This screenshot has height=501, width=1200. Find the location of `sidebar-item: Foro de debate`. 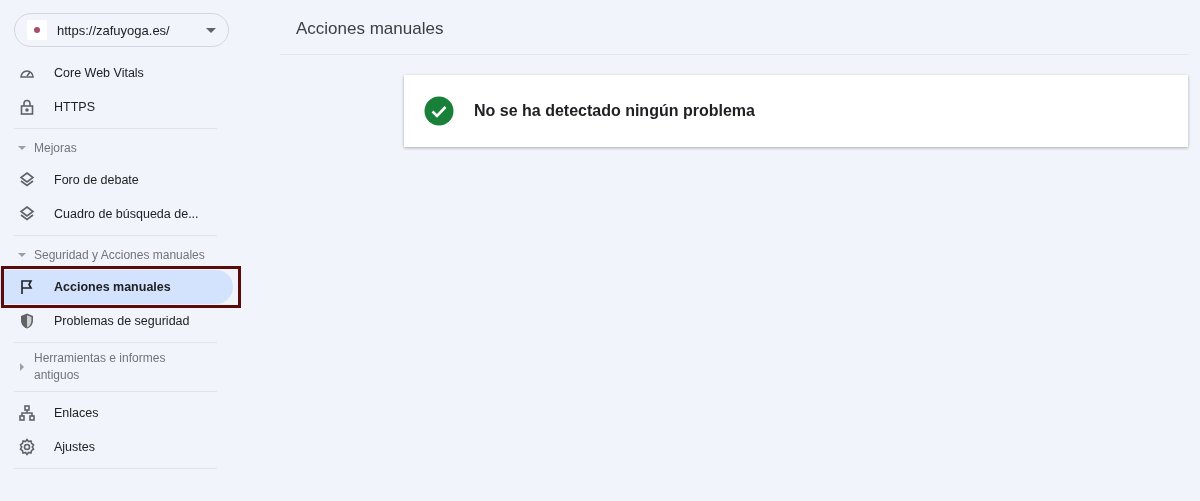

sidebar-item: Foro de debate is located at coordinates (116, 180).